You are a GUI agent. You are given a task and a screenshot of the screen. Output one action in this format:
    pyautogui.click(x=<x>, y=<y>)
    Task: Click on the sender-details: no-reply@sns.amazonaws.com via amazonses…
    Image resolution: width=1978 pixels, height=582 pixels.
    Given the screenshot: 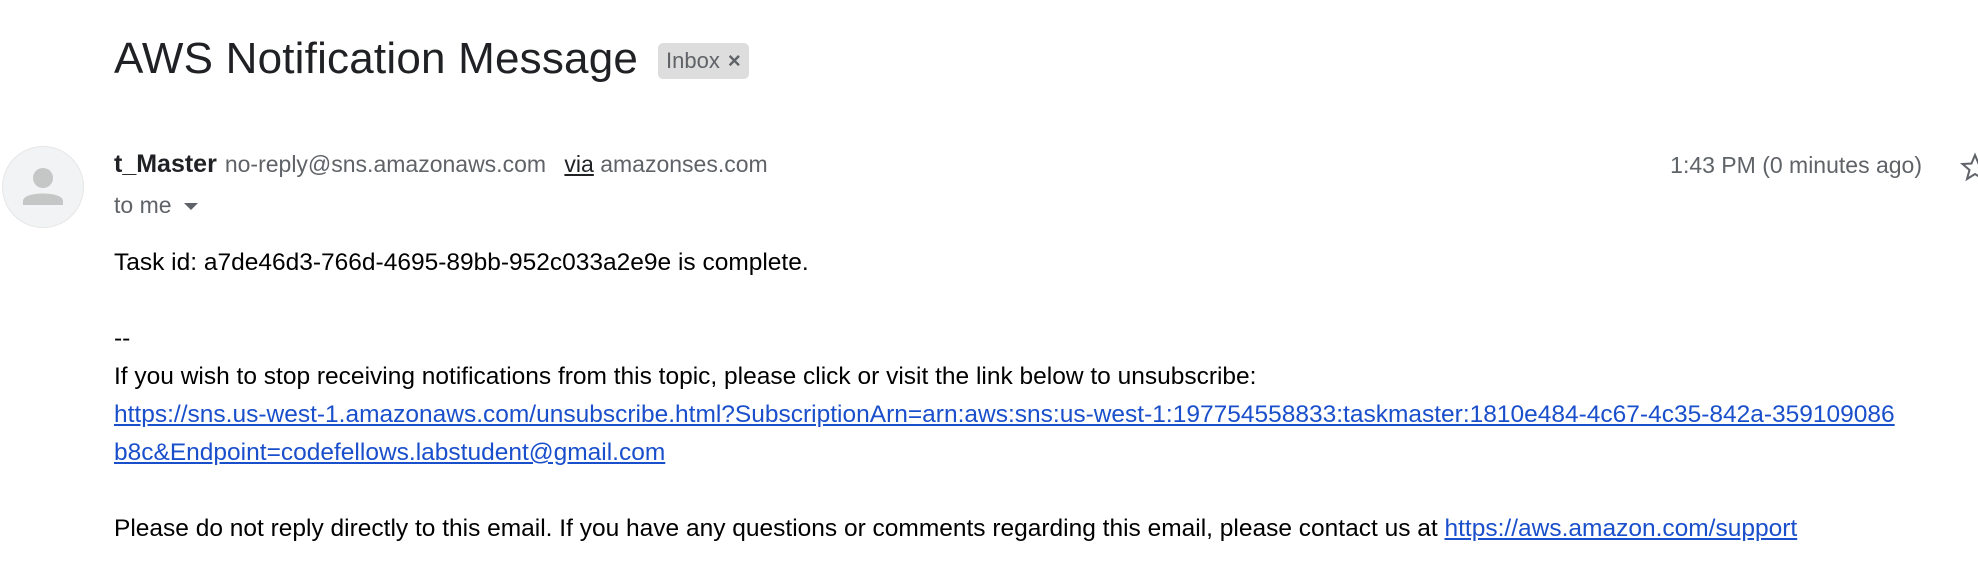 What is the action you would take?
    pyautogui.click(x=496, y=164)
    